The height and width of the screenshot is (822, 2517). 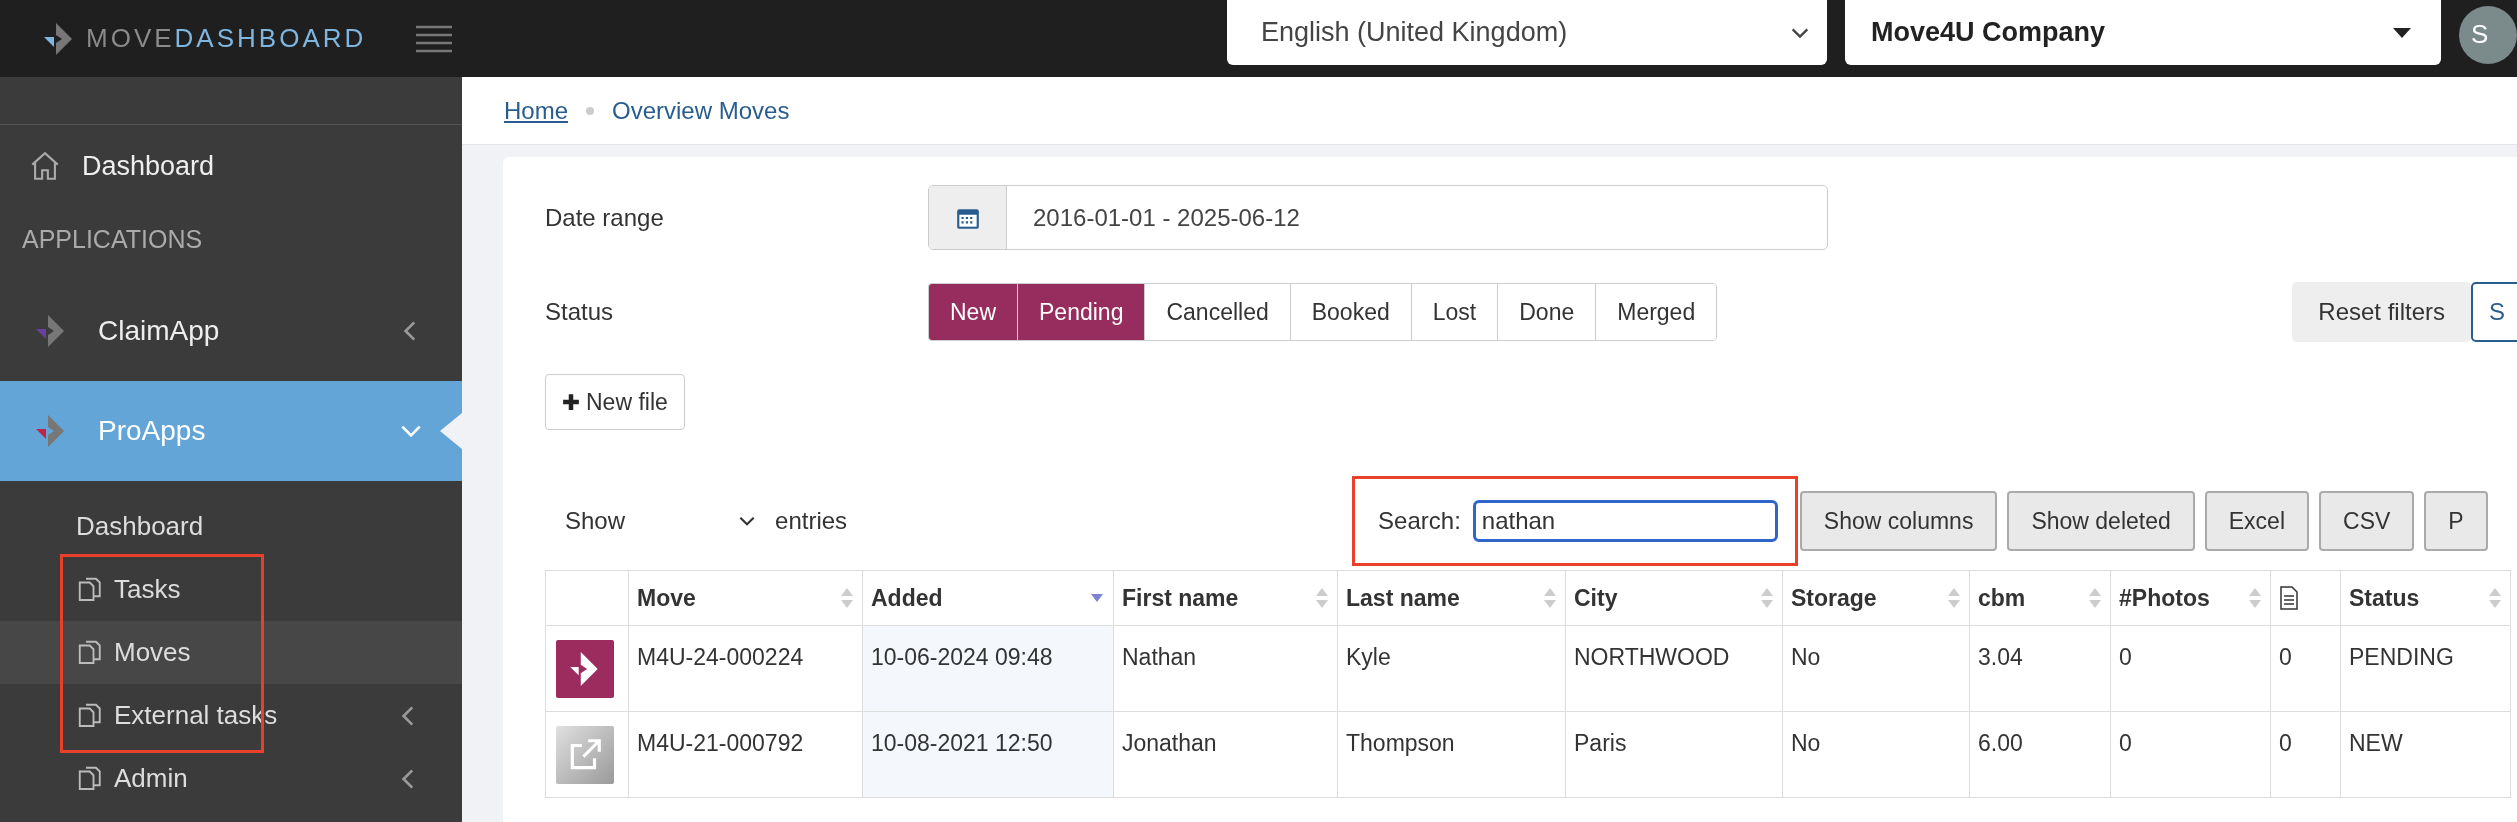 What do you see at coordinates (112, 240) in the screenshot?
I see `section-heading: APPLICATIONS` at bounding box center [112, 240].